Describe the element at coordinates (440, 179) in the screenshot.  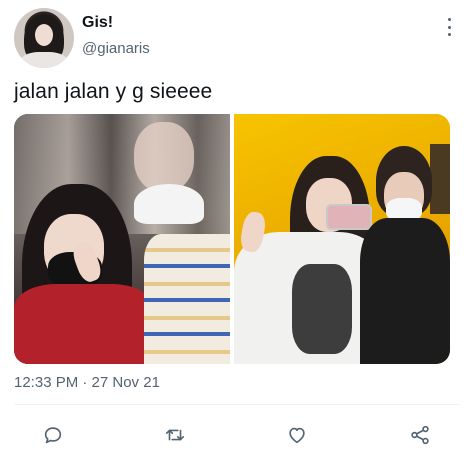
I see `wall-frame` at that location.